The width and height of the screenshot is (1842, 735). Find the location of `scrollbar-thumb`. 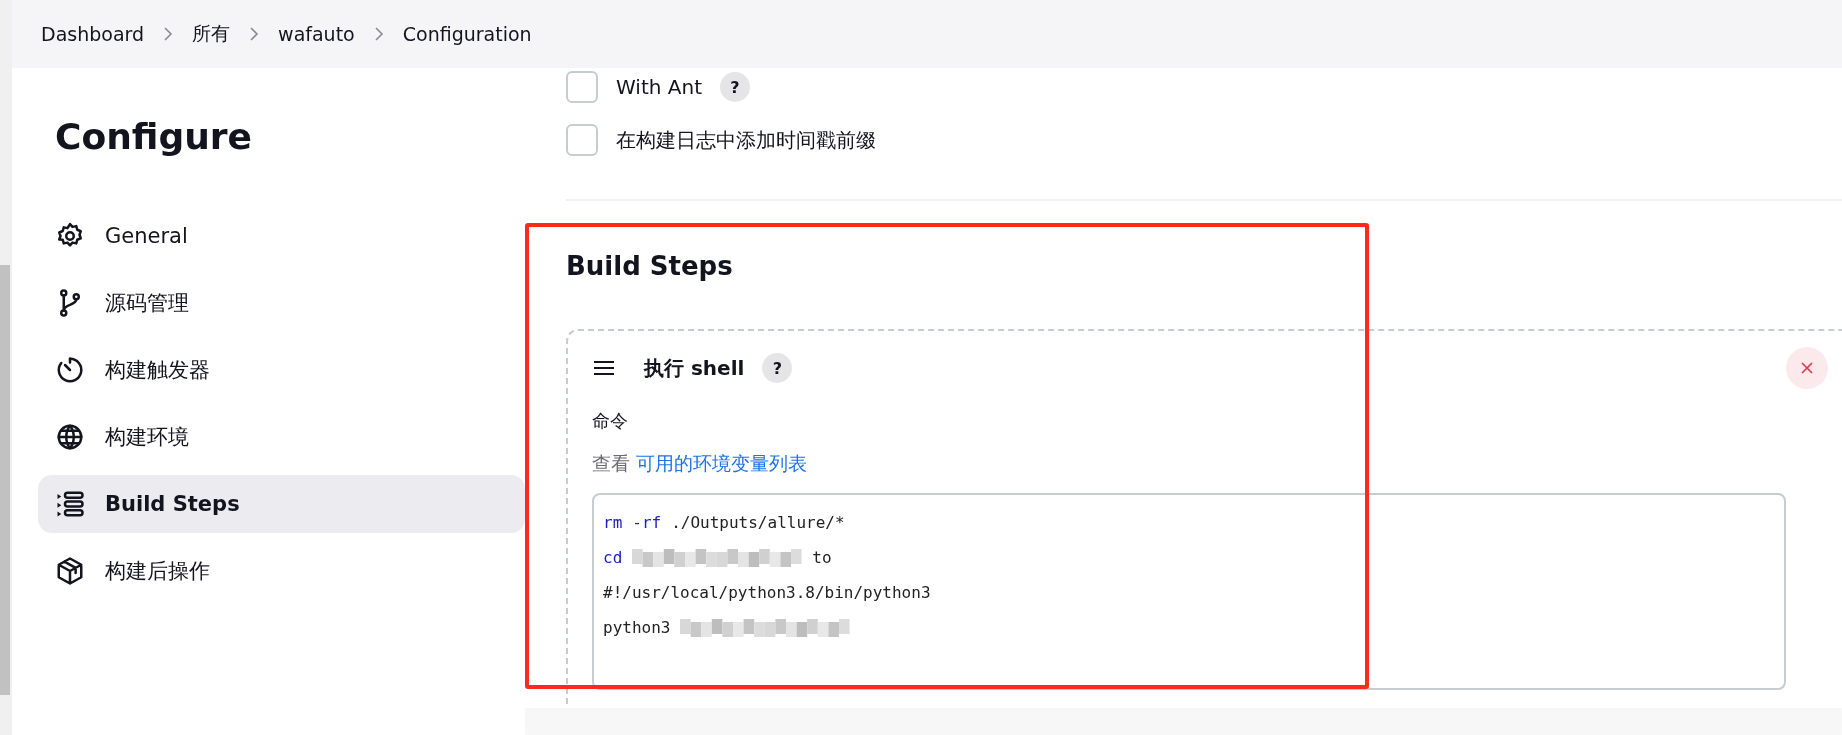

scrollbar-thumb is located at coordinates (5, 480).